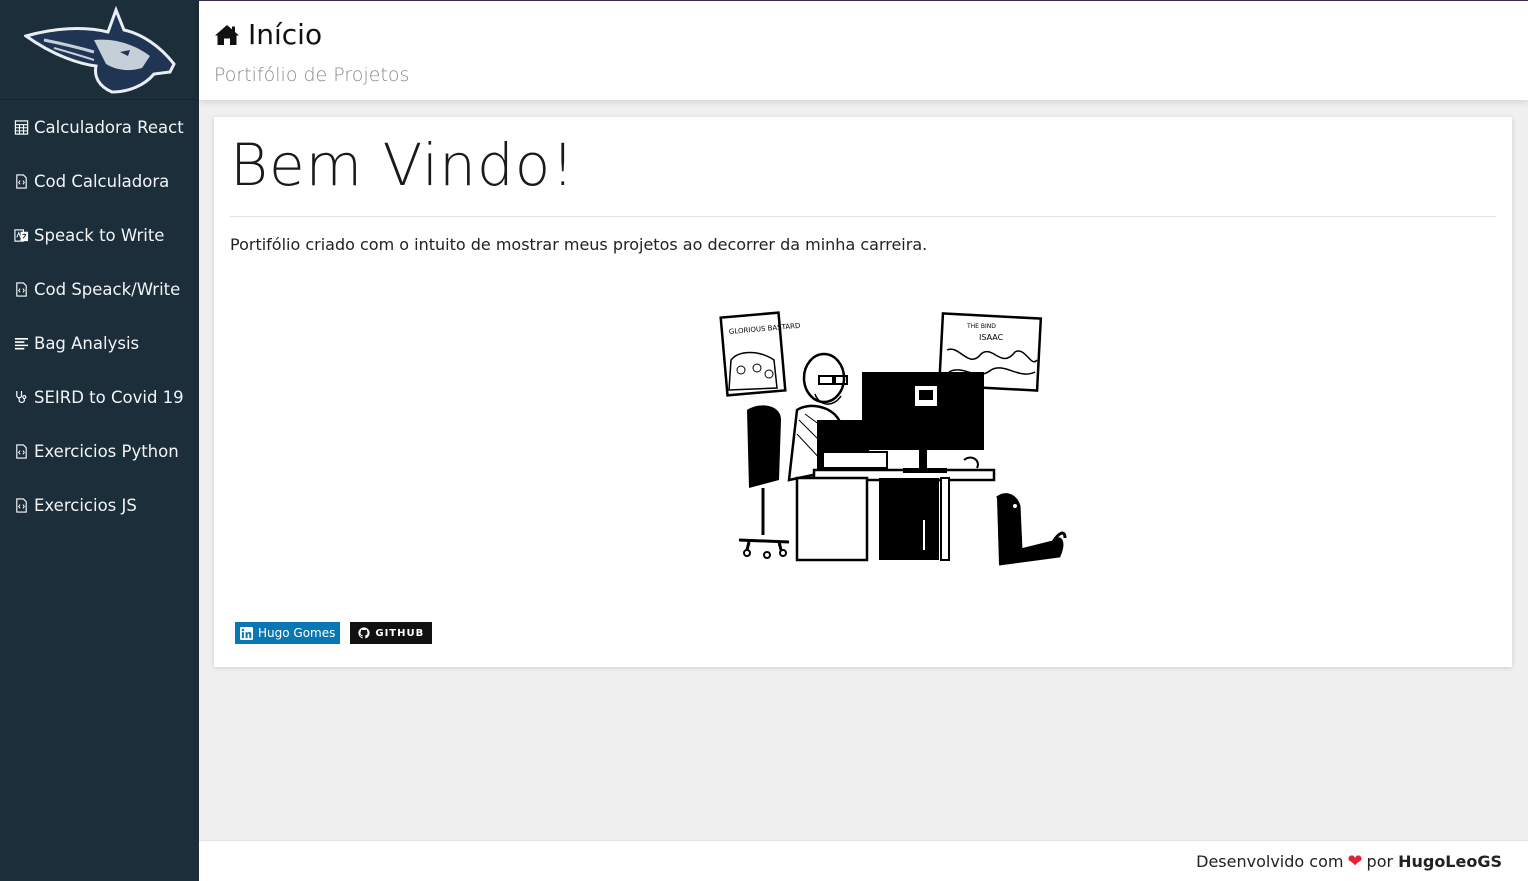  Describe the element at coordinates (981, 326) in the screenshot. I see `right-poster-title-top: THE BIND` at that location.